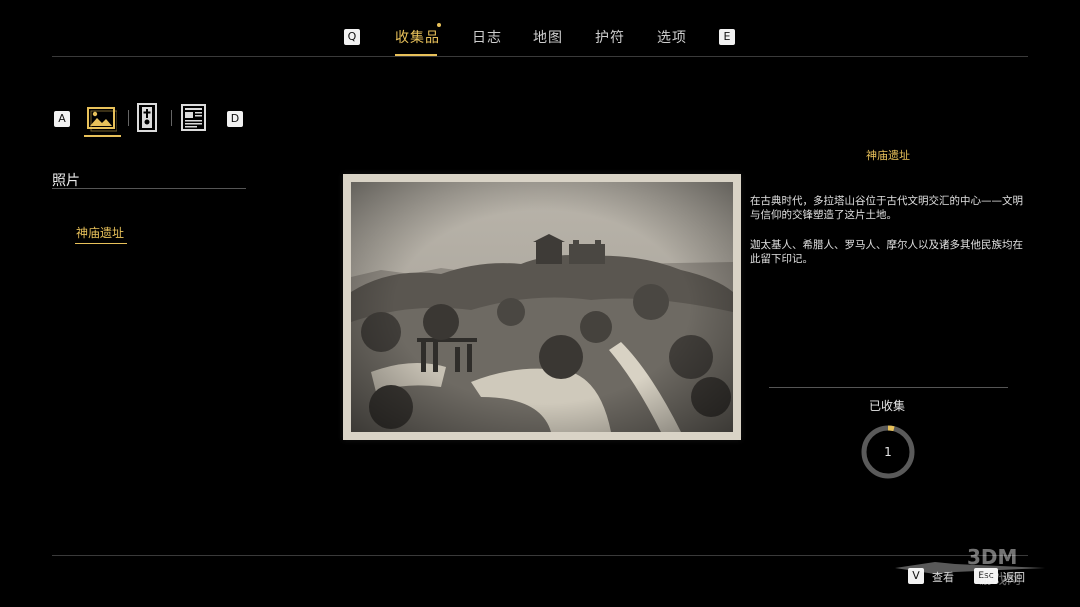  I want to click on list-item-temple-ruins: 神庙遗址, so click(100, 232).